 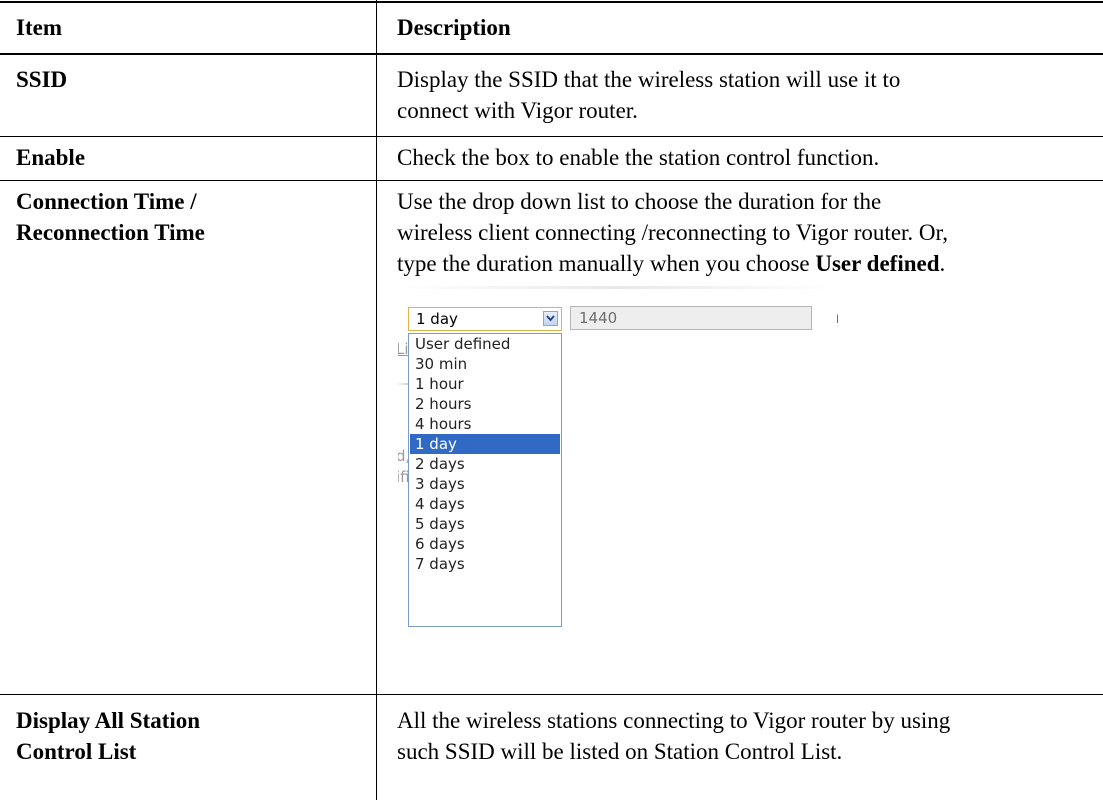 I want to click on row-item-connection-time: Connection Time / Reconnection Time, so click(x=110, y=217).